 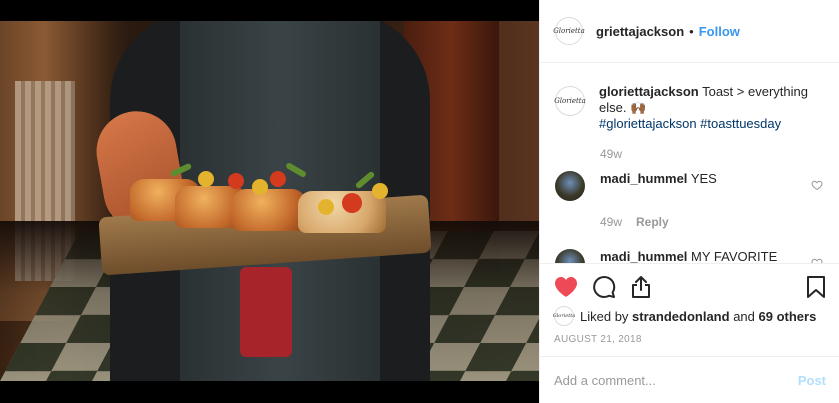 What do you see at coordinates (690, 256) in the screenshot?
I see `comment: madi_hummel MY FAVORITE` at bounding box center [690, 256].